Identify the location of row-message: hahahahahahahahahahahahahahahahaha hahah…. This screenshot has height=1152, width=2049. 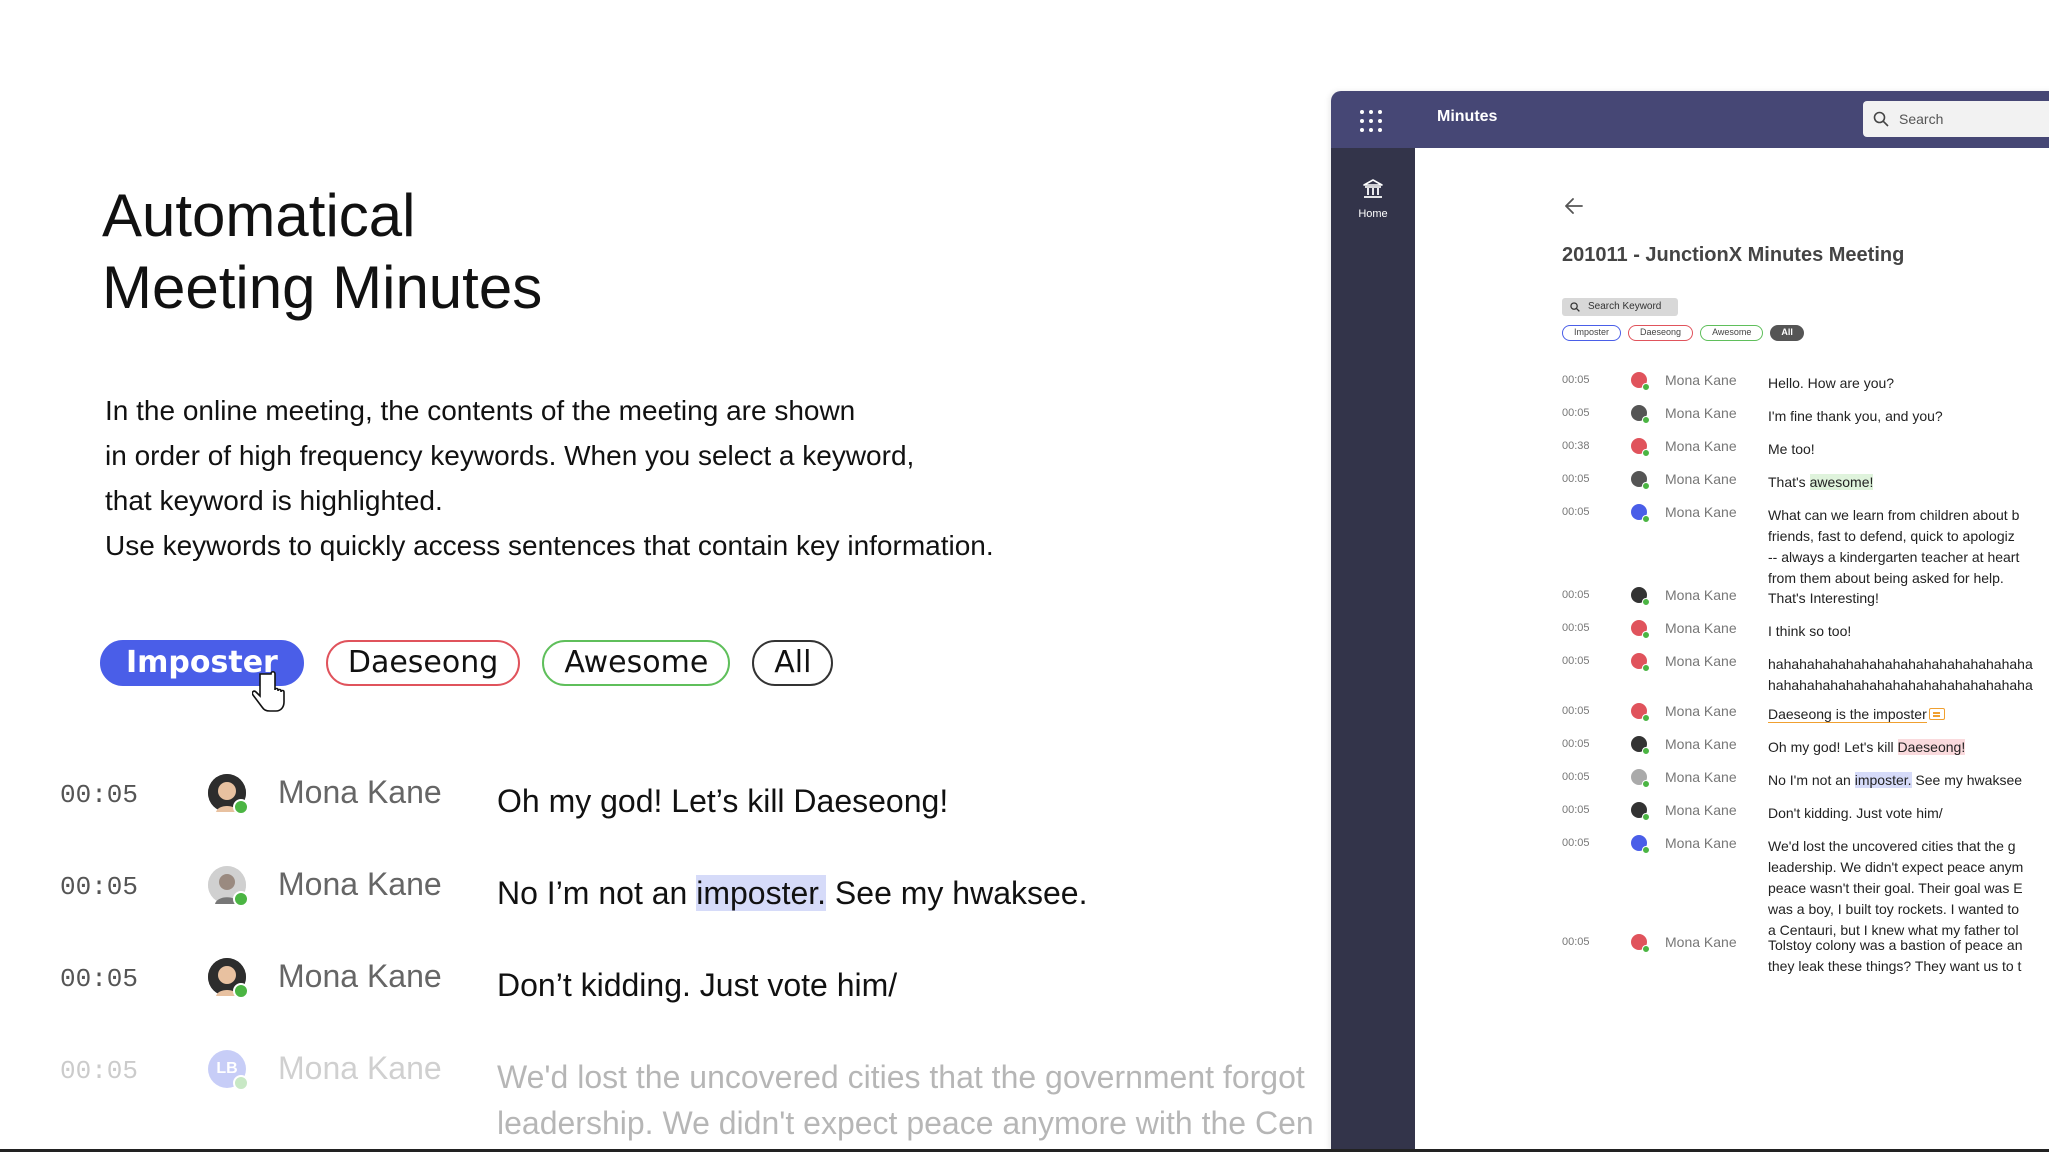
(1900, 674).